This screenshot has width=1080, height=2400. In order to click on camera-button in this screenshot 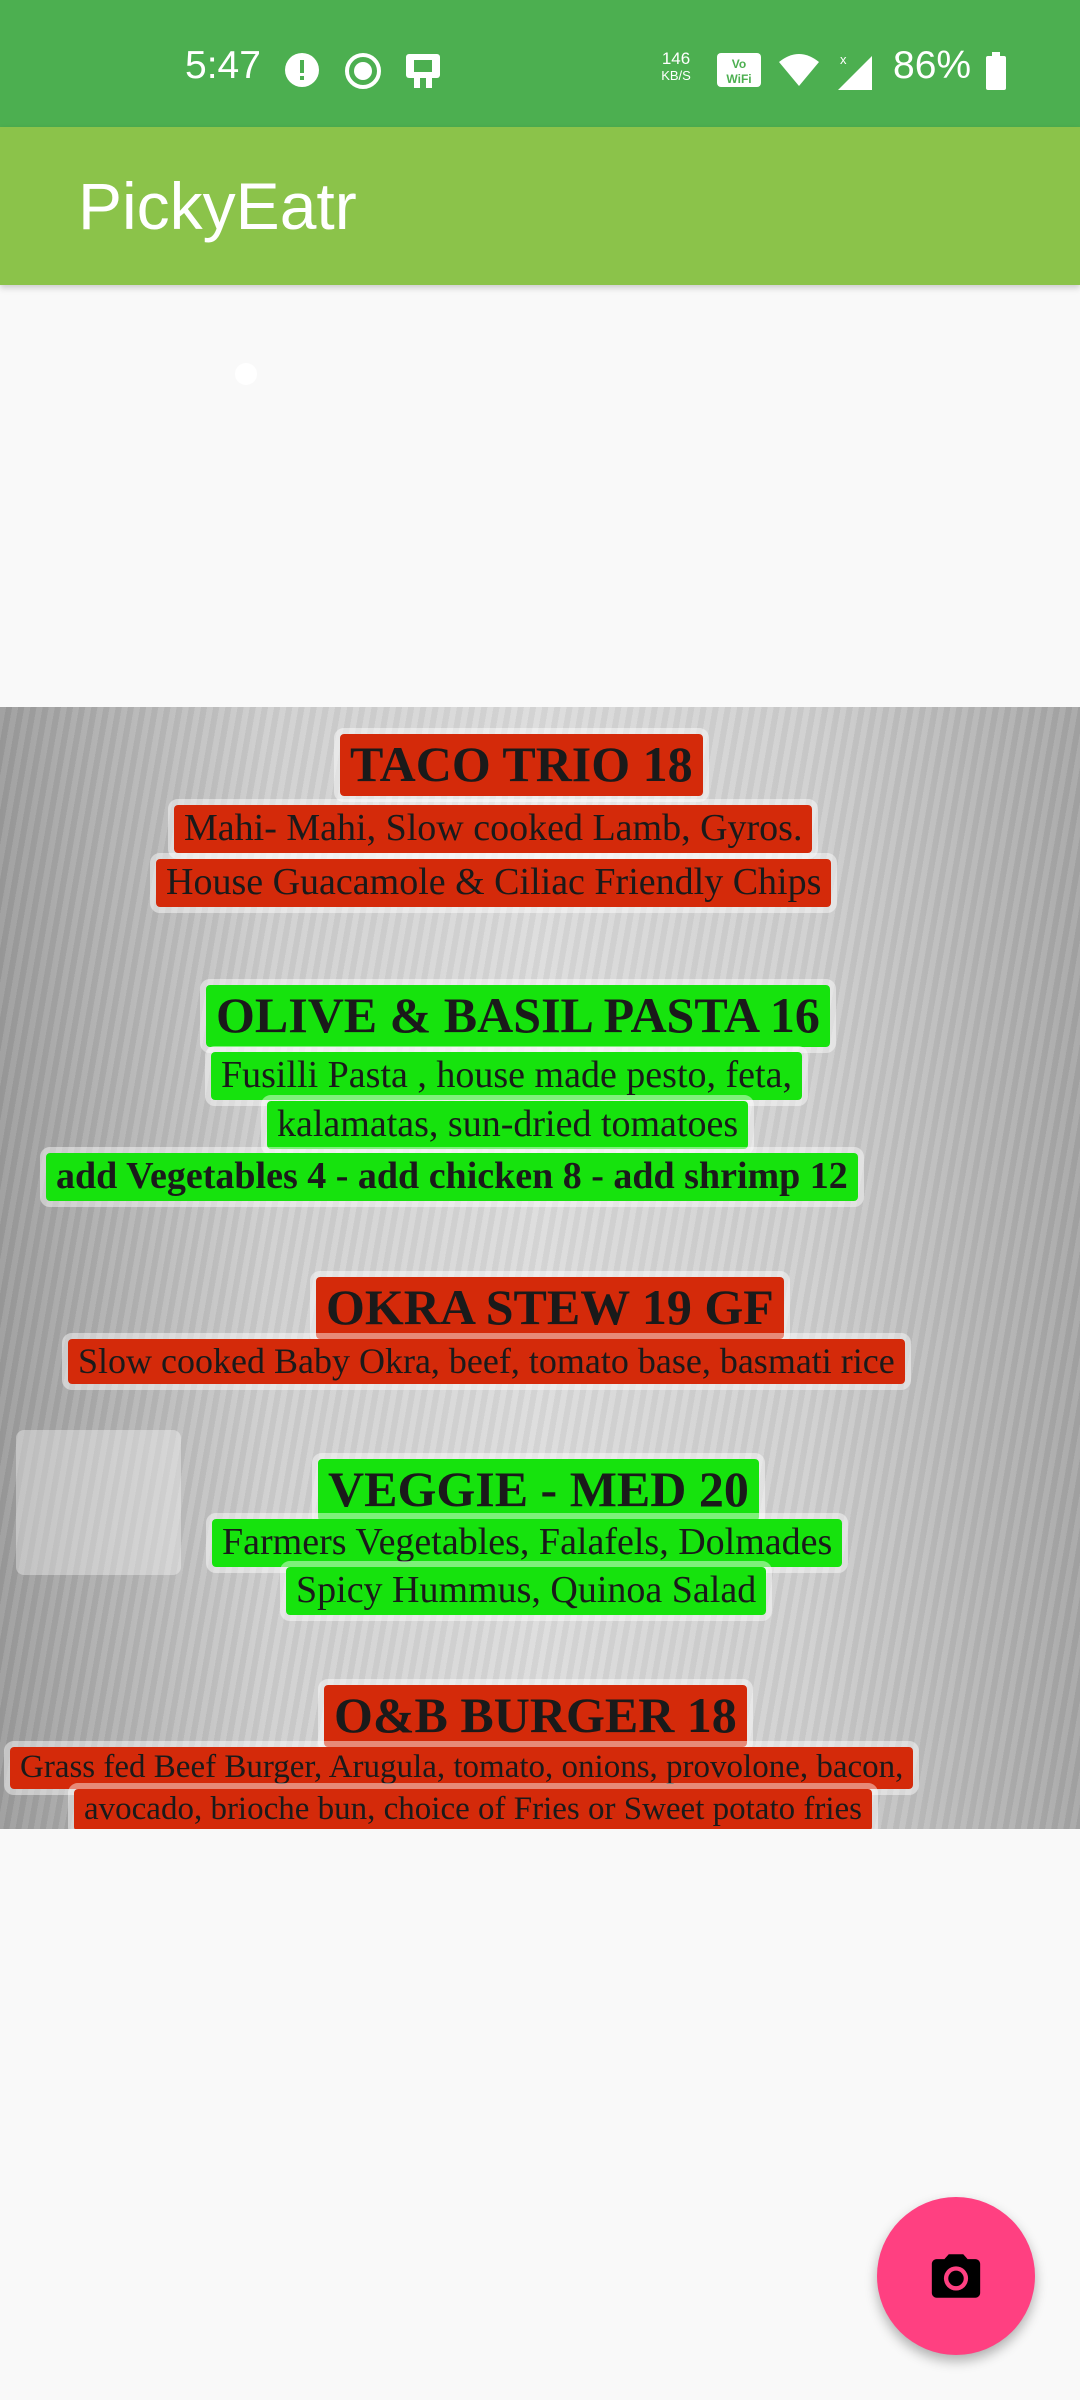, I will do `click(956, 2276)`.